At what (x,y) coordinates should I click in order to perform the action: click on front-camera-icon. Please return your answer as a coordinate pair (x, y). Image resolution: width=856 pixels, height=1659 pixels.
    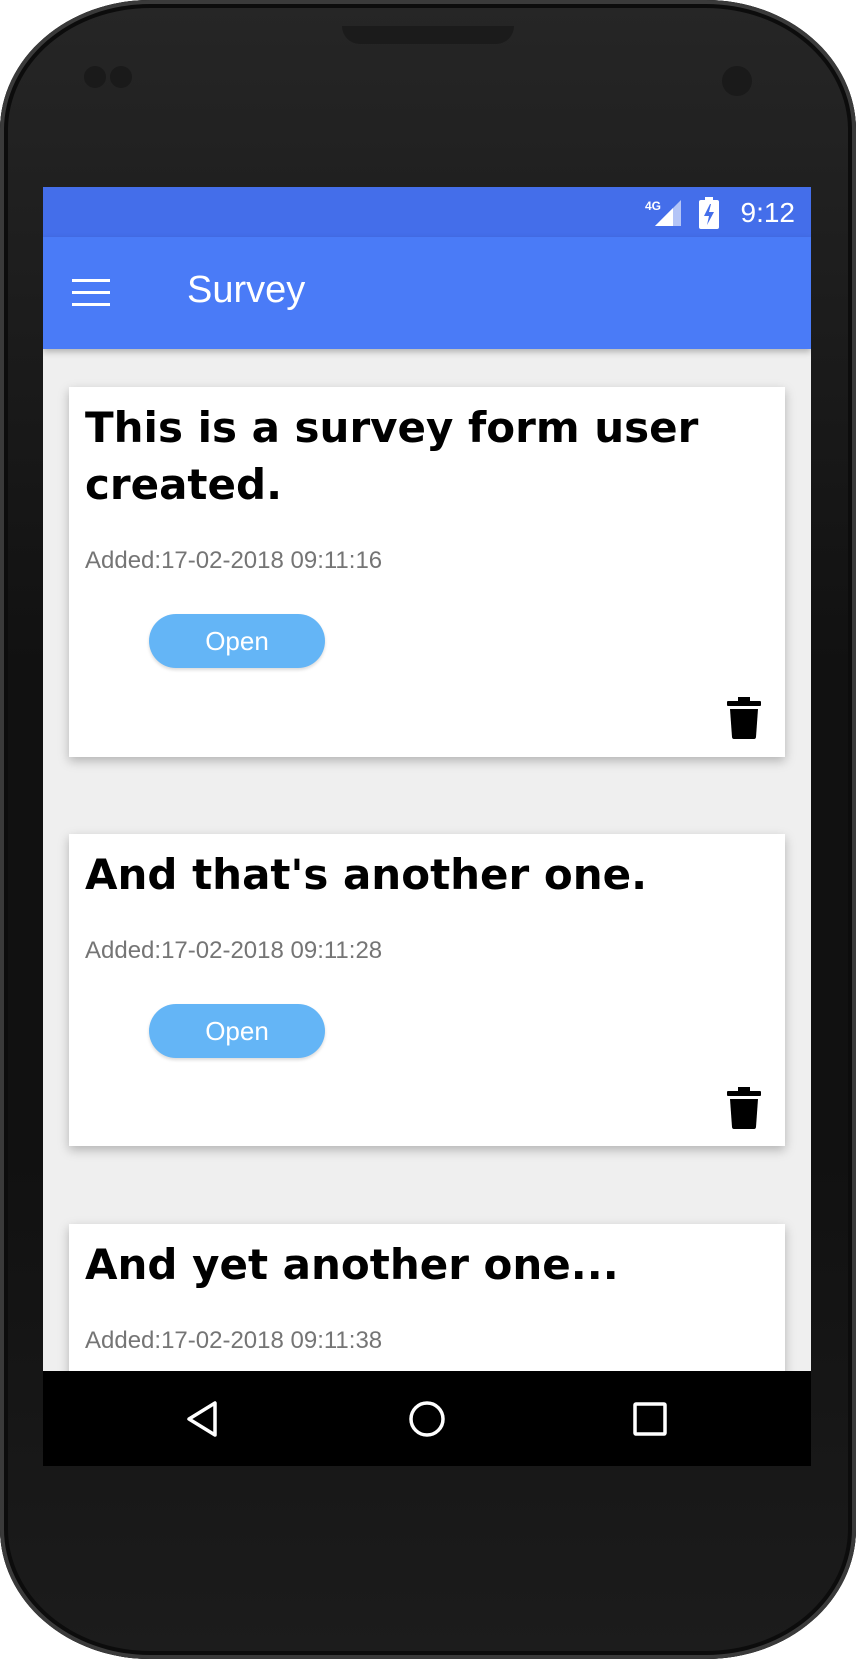
    Looking at the image, I should click on (737, 81).